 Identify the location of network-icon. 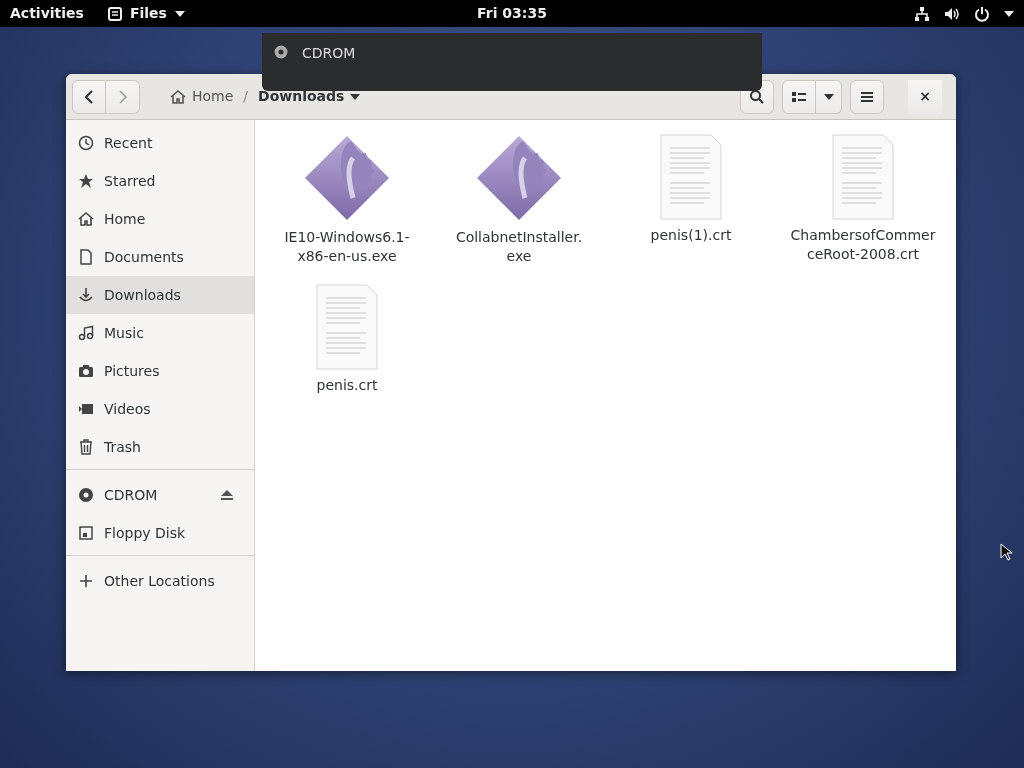
(922, 13).